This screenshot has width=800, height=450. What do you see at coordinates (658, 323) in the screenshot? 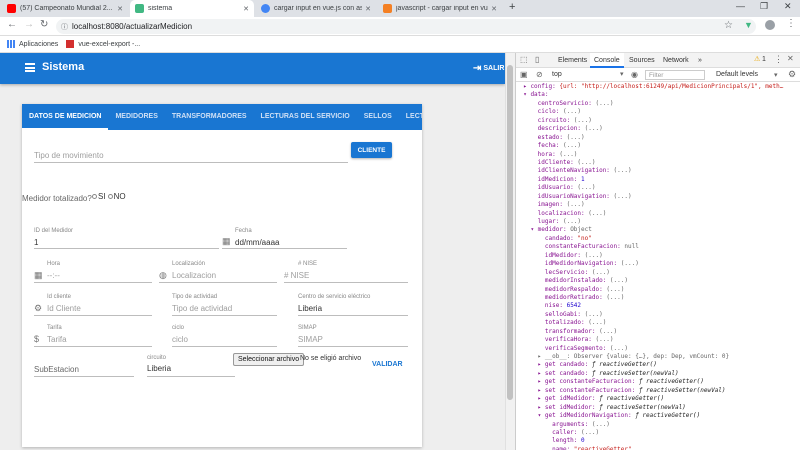
I see `console-line: totalizado: (...)` at bounding box center [658, 323].